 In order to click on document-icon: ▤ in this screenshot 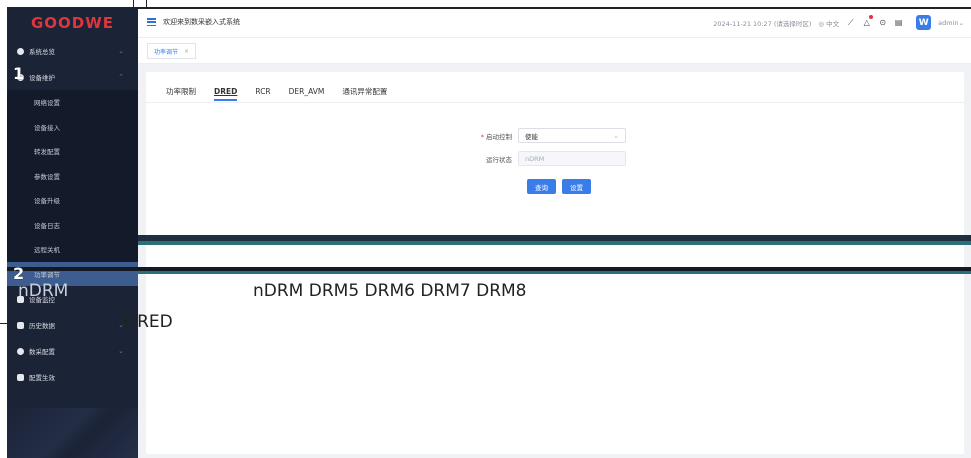, I will do `click(898, 22)`.